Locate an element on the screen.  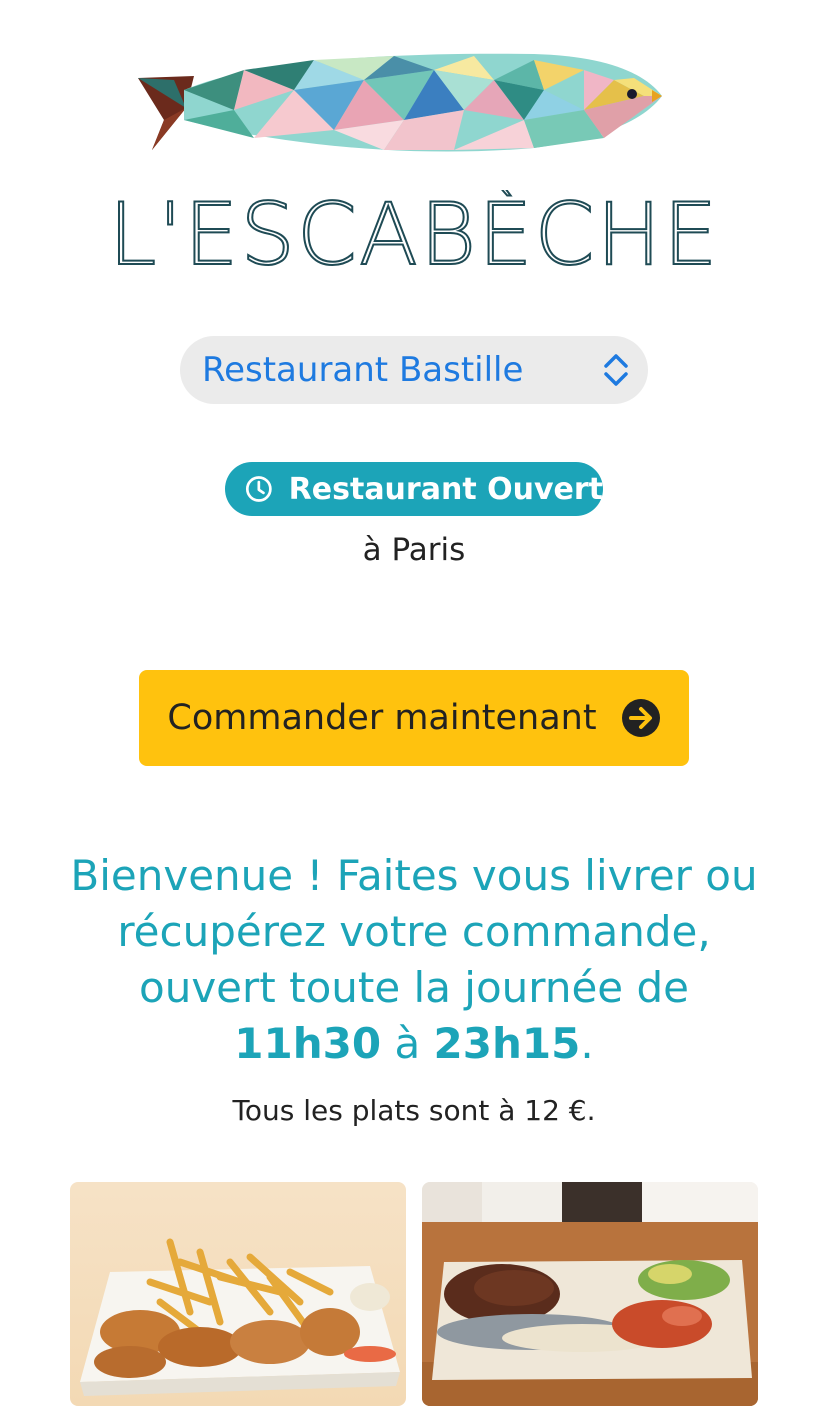
status-badge: Restaurant Ouvert is located at coordinates (414, 489).